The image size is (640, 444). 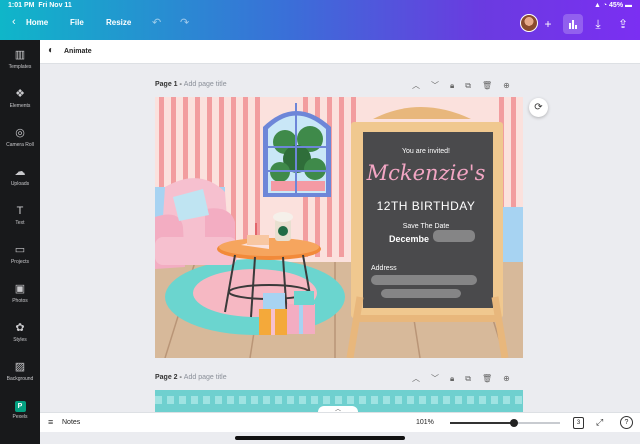 I want to click on sidebar-item-camera-roll: ◎ Camera Roll, so click(x=20, y=137).